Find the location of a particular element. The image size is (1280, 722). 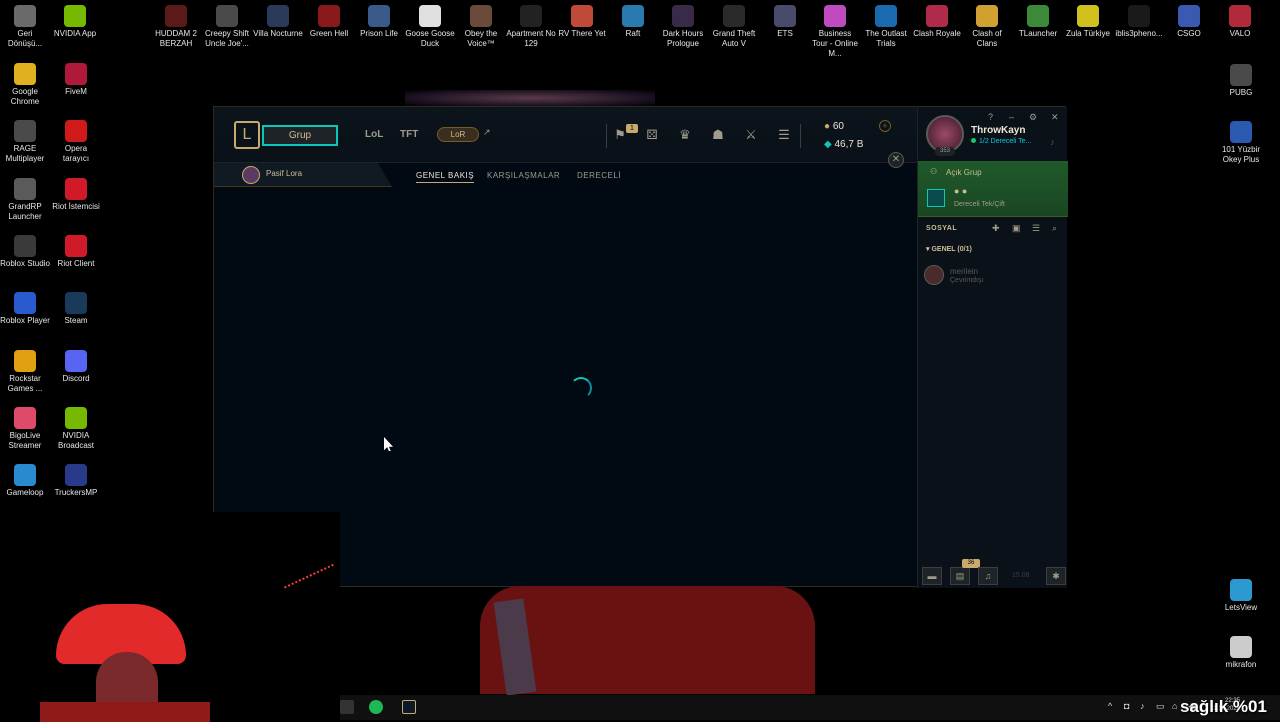

add-folder-icon: ▣ is located at coordinates (1016, 228).